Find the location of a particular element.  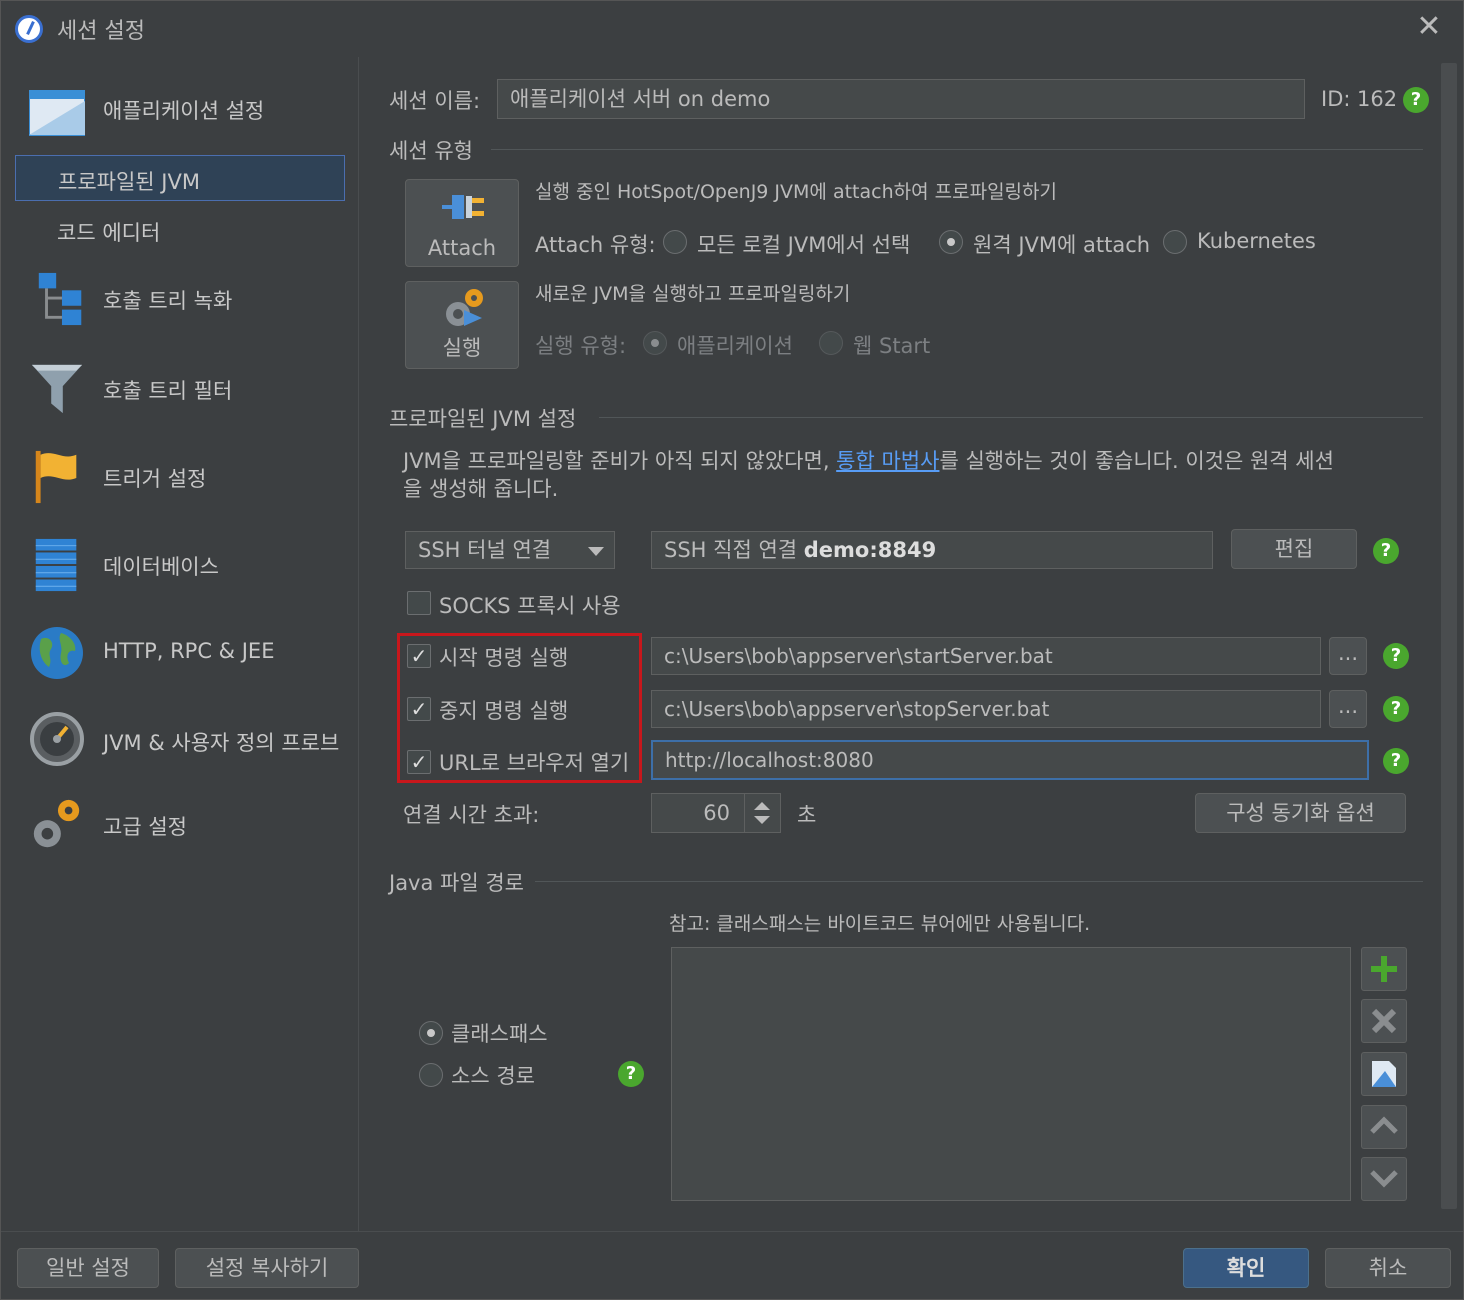

attach-option-local: 모든 로컬 JVM에서 선택 is located at coordinates (804, 245).